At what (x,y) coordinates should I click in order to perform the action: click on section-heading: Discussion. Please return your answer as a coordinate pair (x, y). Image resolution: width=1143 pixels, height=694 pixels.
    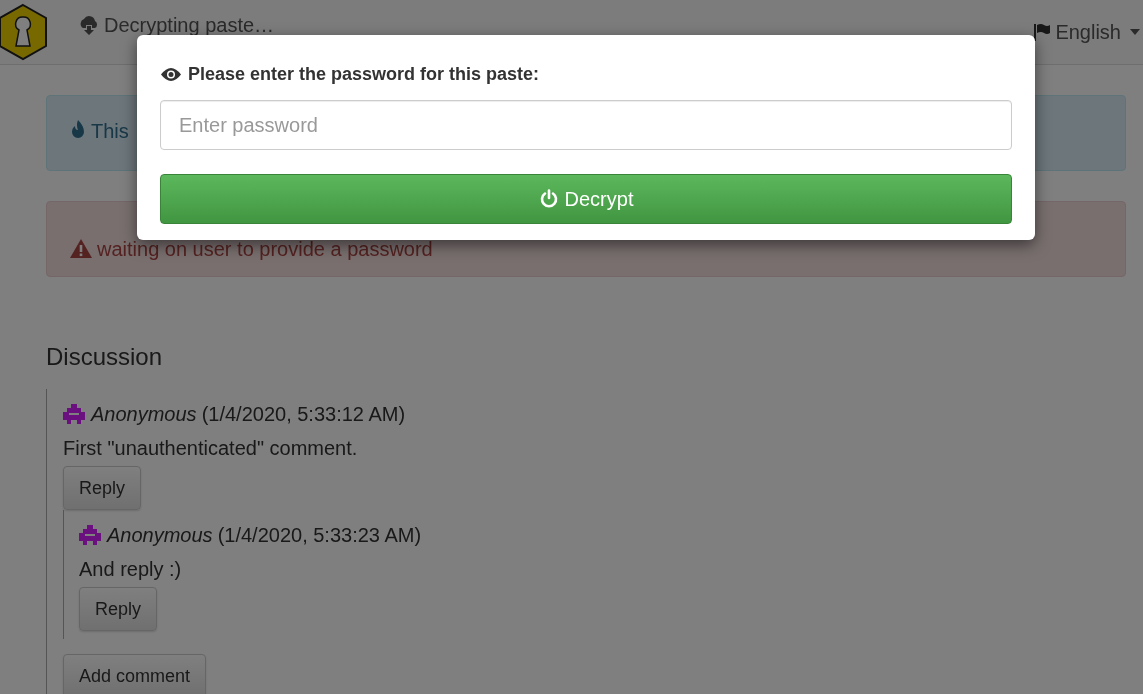
    Looking at the image, I should click on (105, 357).